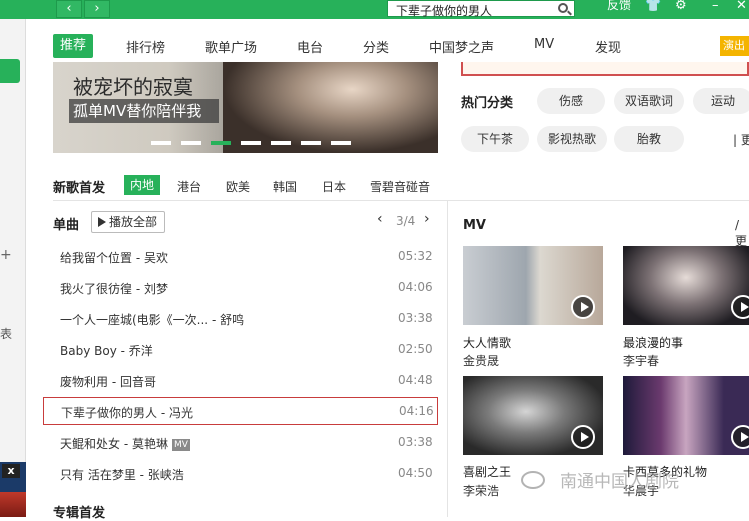 The image size is (749, 521). Describe the element at coordinates (240, 443) in the screenshot. I see `song-row: 天鲲和处女 - 莫艳琳 MV 03:38` at that location.